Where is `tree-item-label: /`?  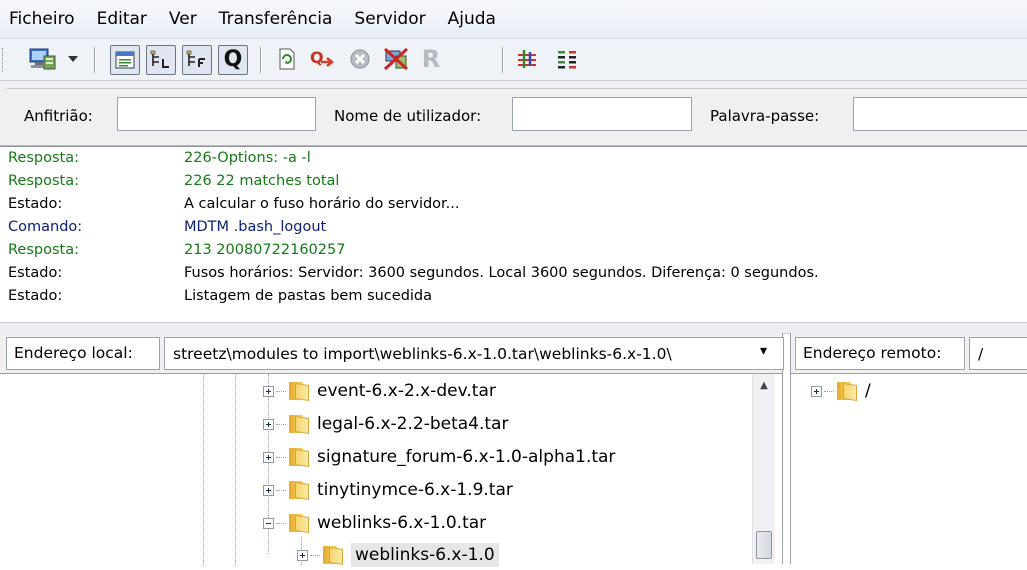
tree-item-label: / is located at coordinates (868, 391).